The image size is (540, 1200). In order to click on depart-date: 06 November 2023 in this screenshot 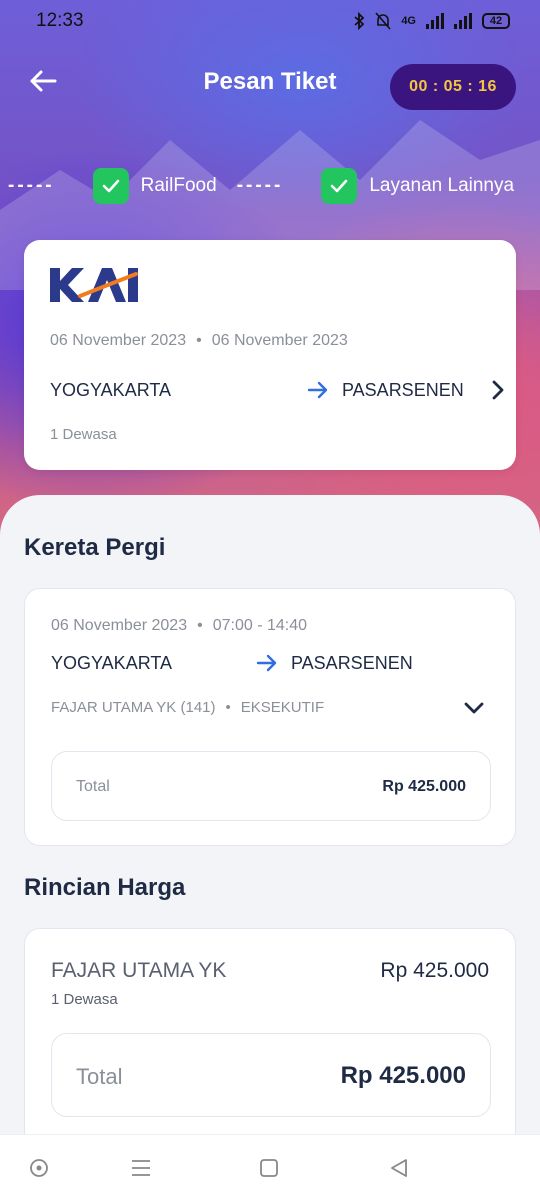, I will do `click(118, 340)`.